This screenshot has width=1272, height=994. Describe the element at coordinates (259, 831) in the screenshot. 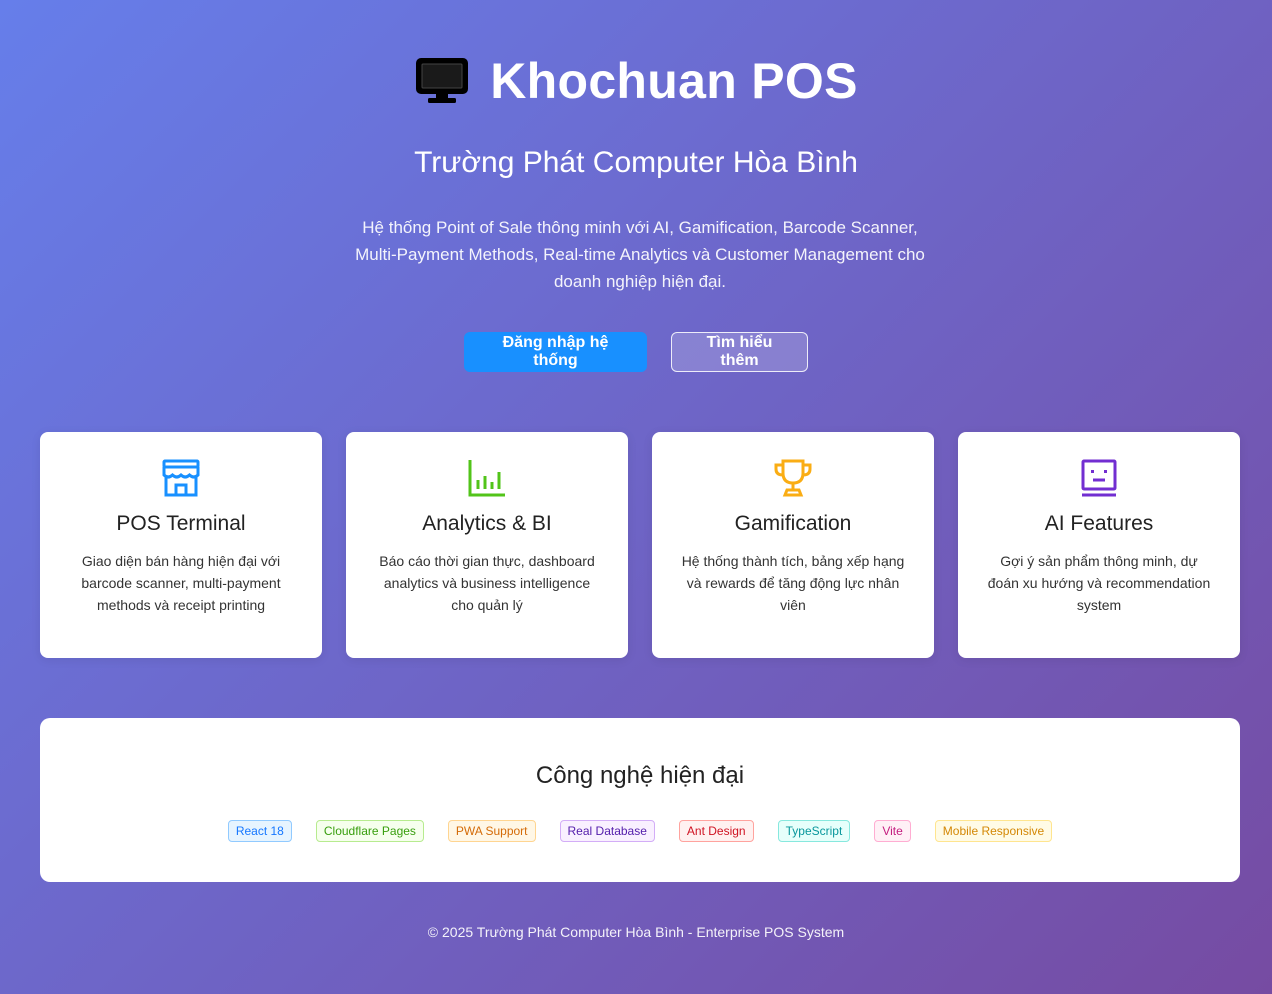

I see `tech-tag: React 18` at that location.